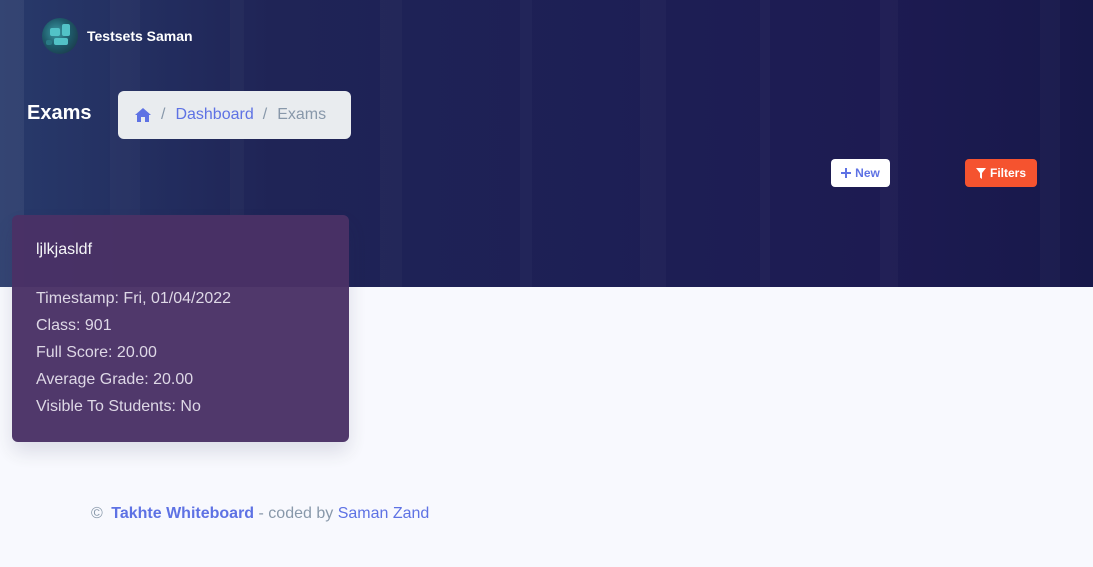 The image size is (1093, 567). What do you see at coordinates (302, 114) in the screenshot?
I see `breadcrumb-current: Exams` at bounding box center [302, 114].